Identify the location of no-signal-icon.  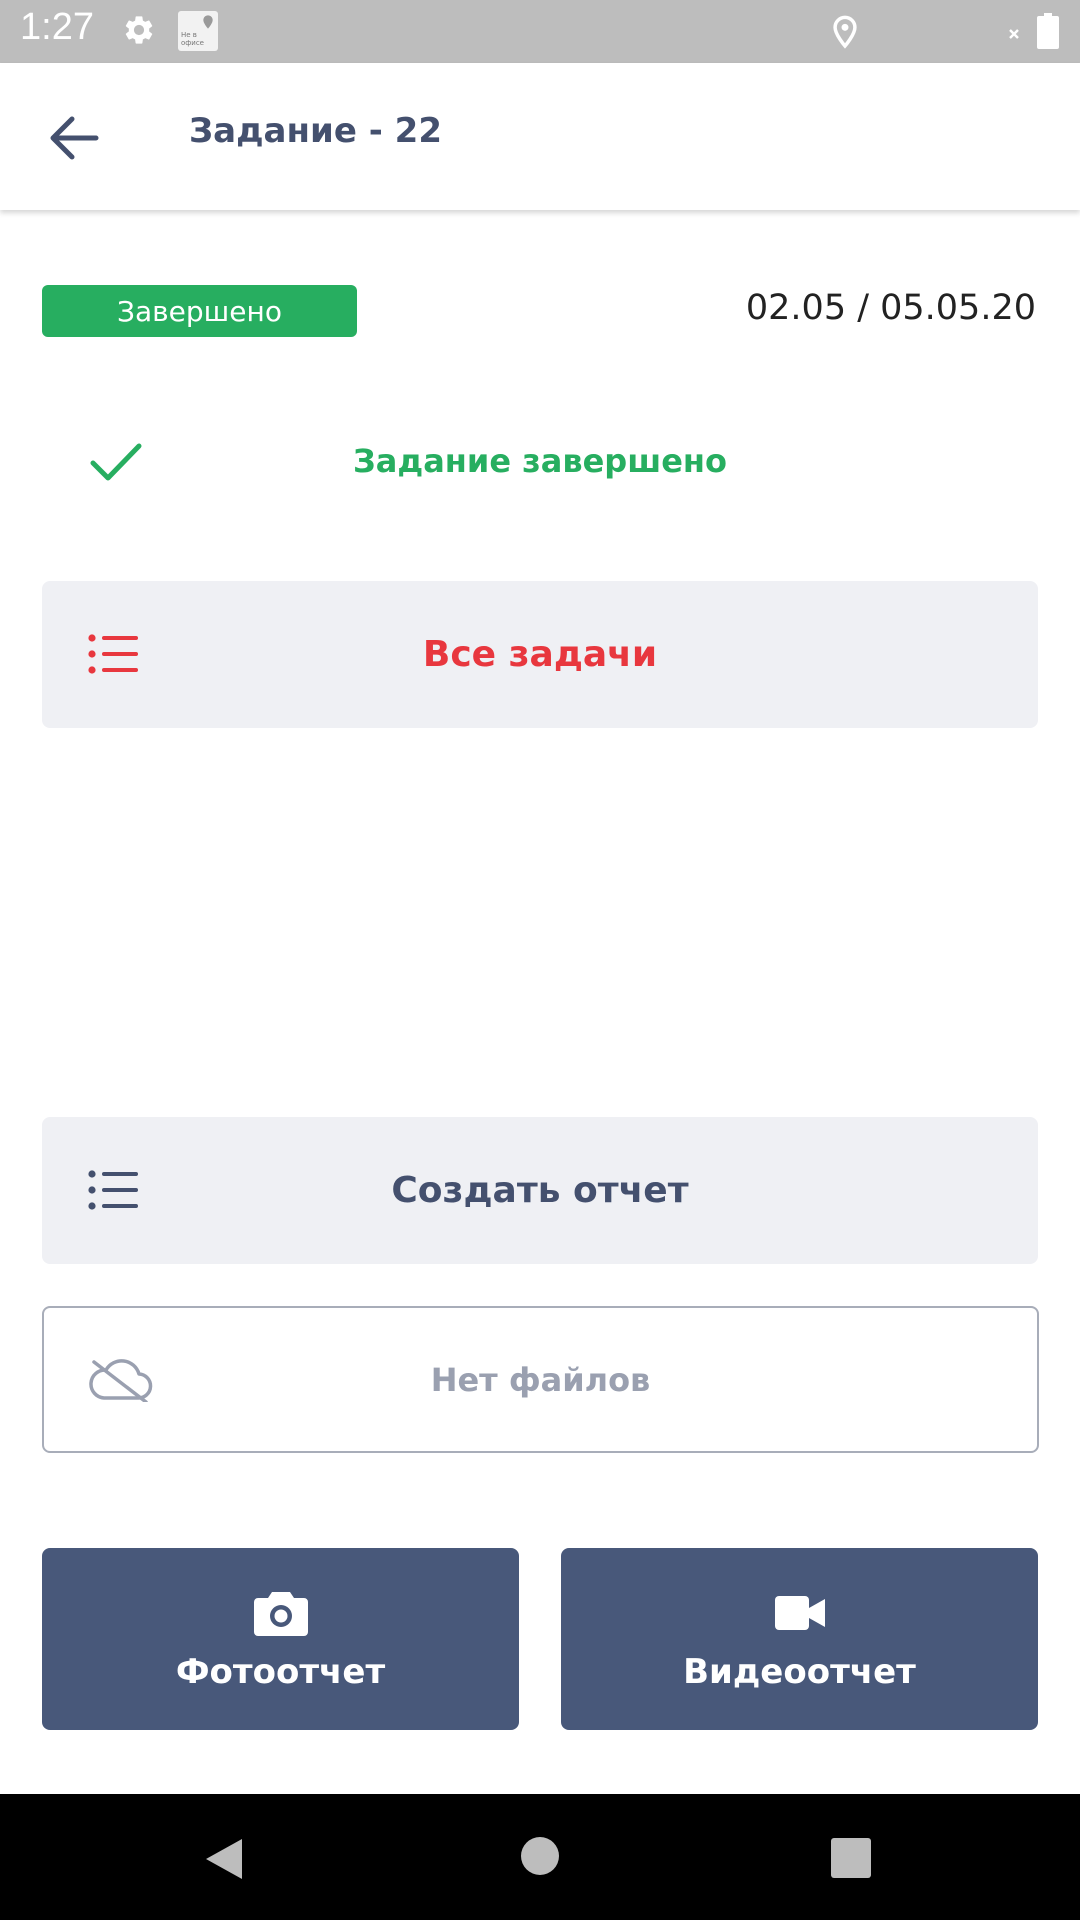
(1014, 34).